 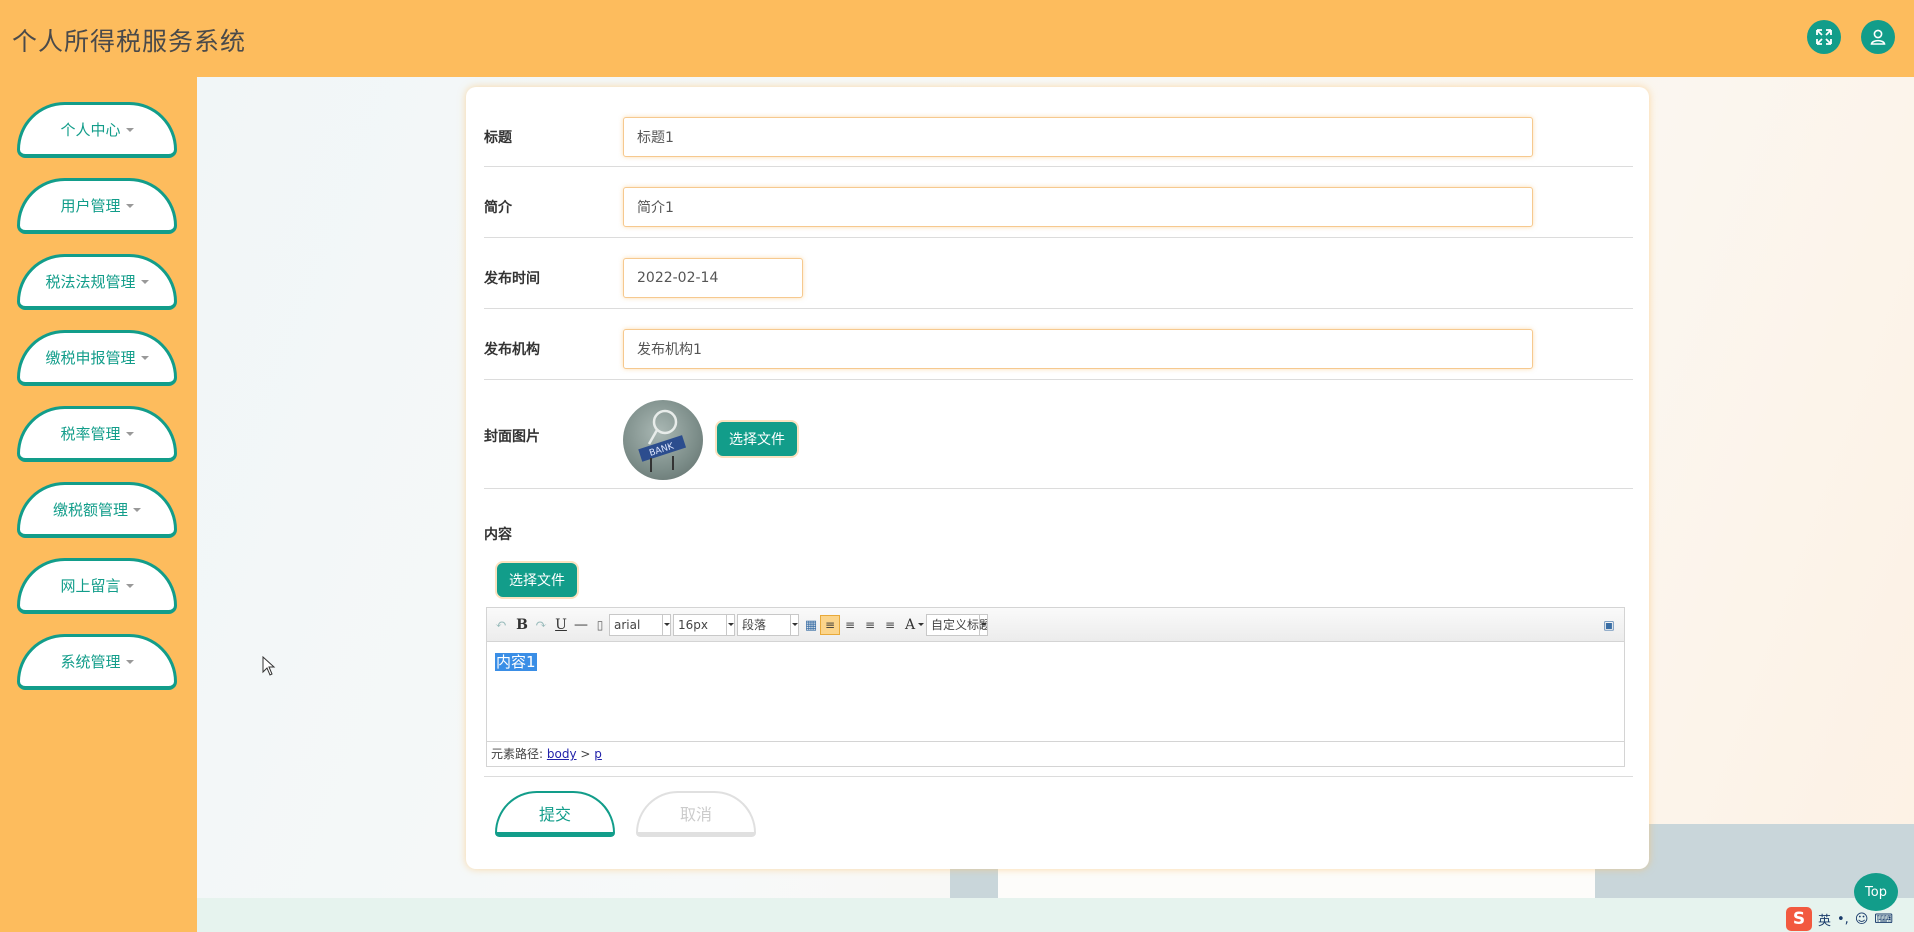 I want to click on element-path-label: 元素路径:, so click(x=517, y=754).